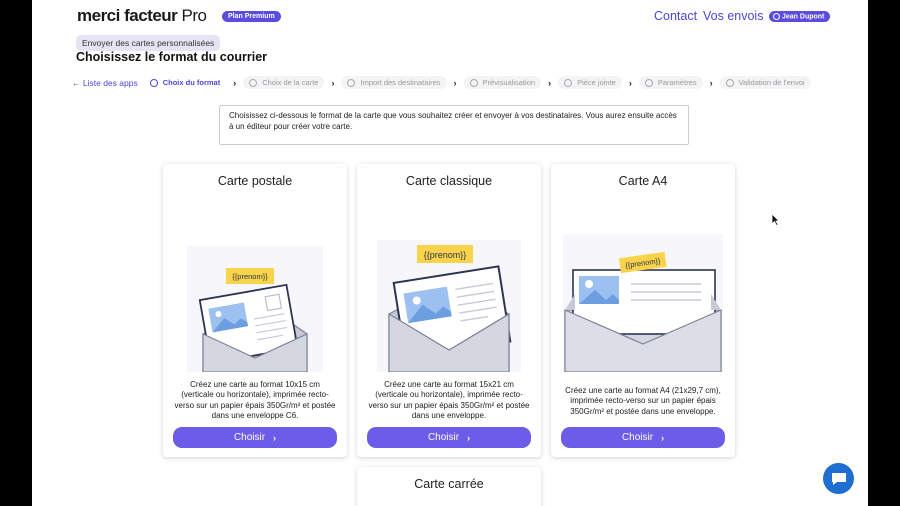 The width and height of the screenshot is (900, 506). I want to click on step-validation-envoi: Validation de l'envoi, so click(765, 82).